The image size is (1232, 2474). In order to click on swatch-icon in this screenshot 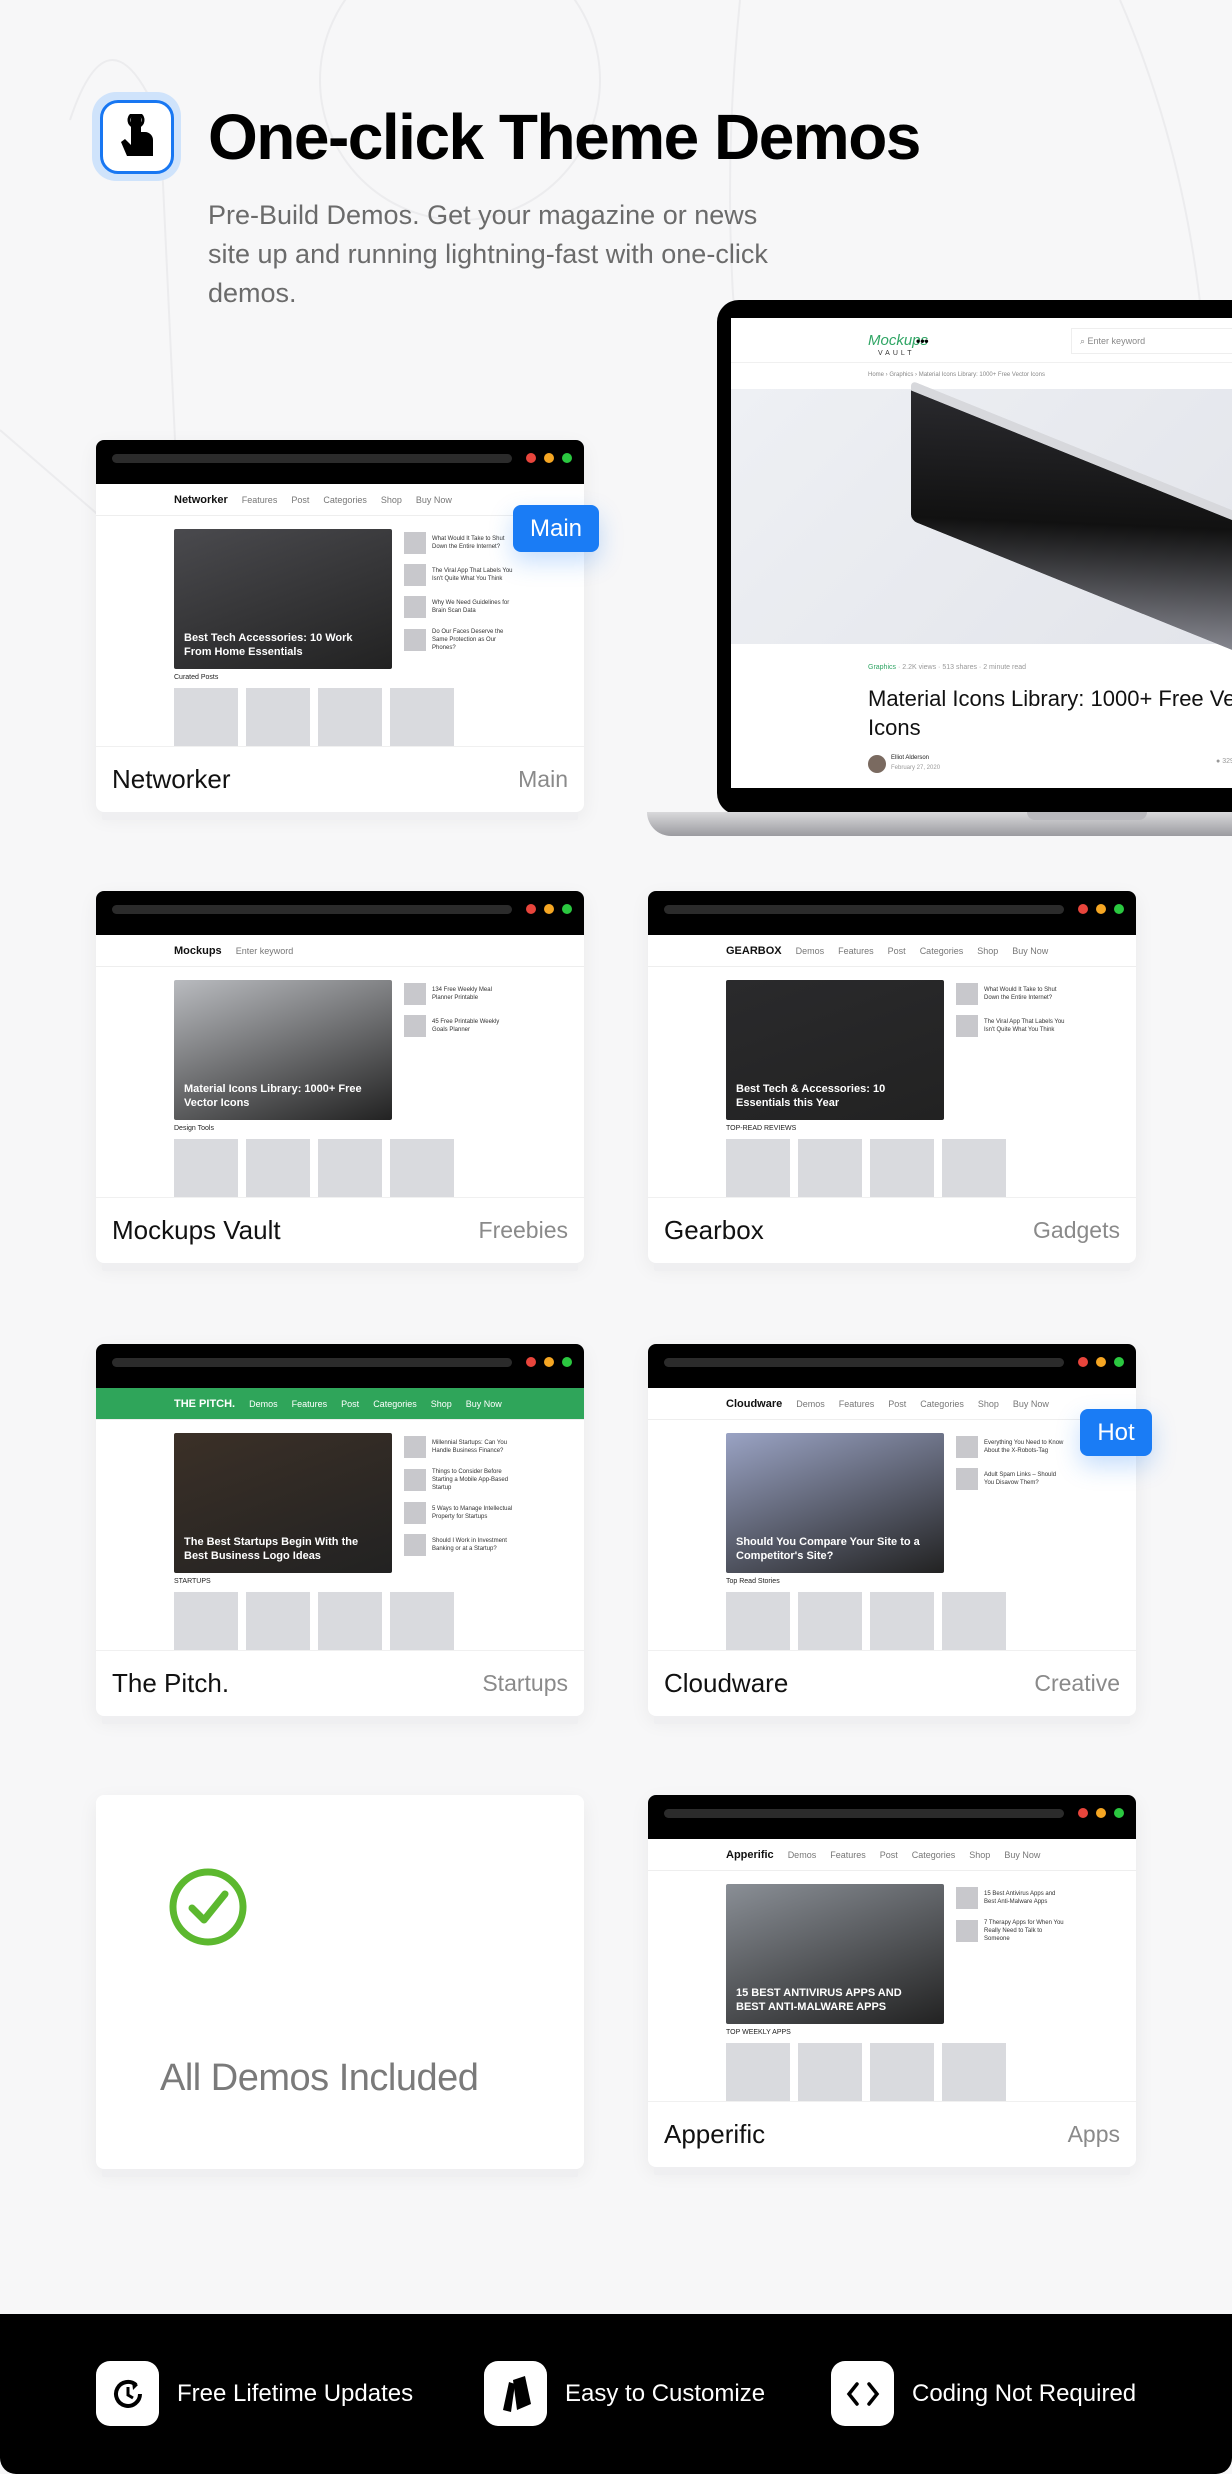, I will do `click(515, 2393)`.